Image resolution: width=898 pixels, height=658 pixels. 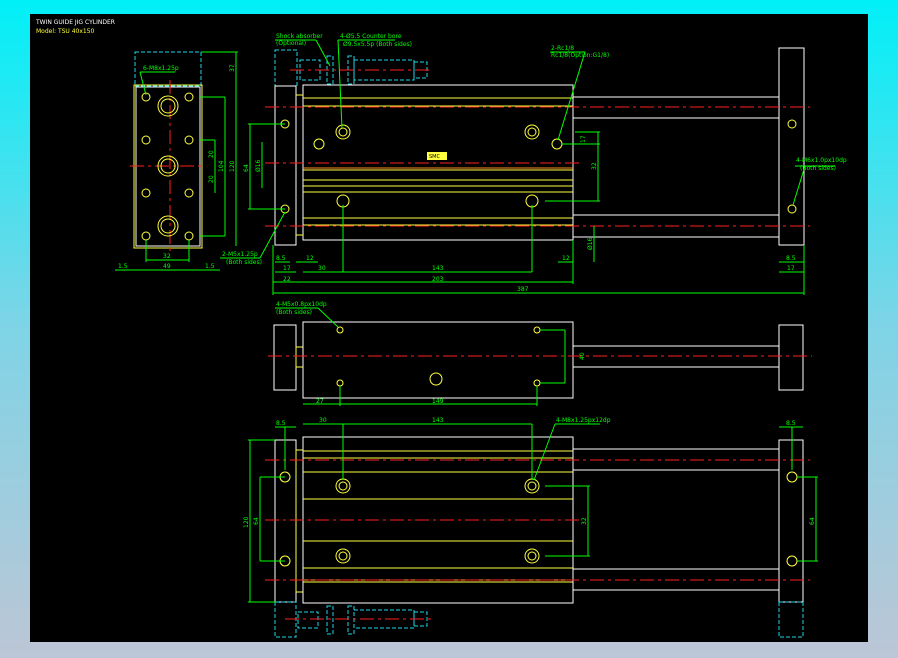 What do you see at coordinates (562, 48) in the screenshot?
I see `note-port: 2-Rc1/8` at bounding box center [562, 48].